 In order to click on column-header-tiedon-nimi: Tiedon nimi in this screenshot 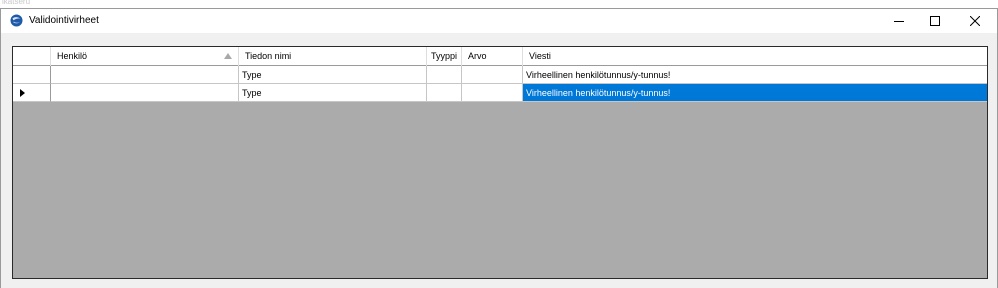, I will do `click(333, 56)`.